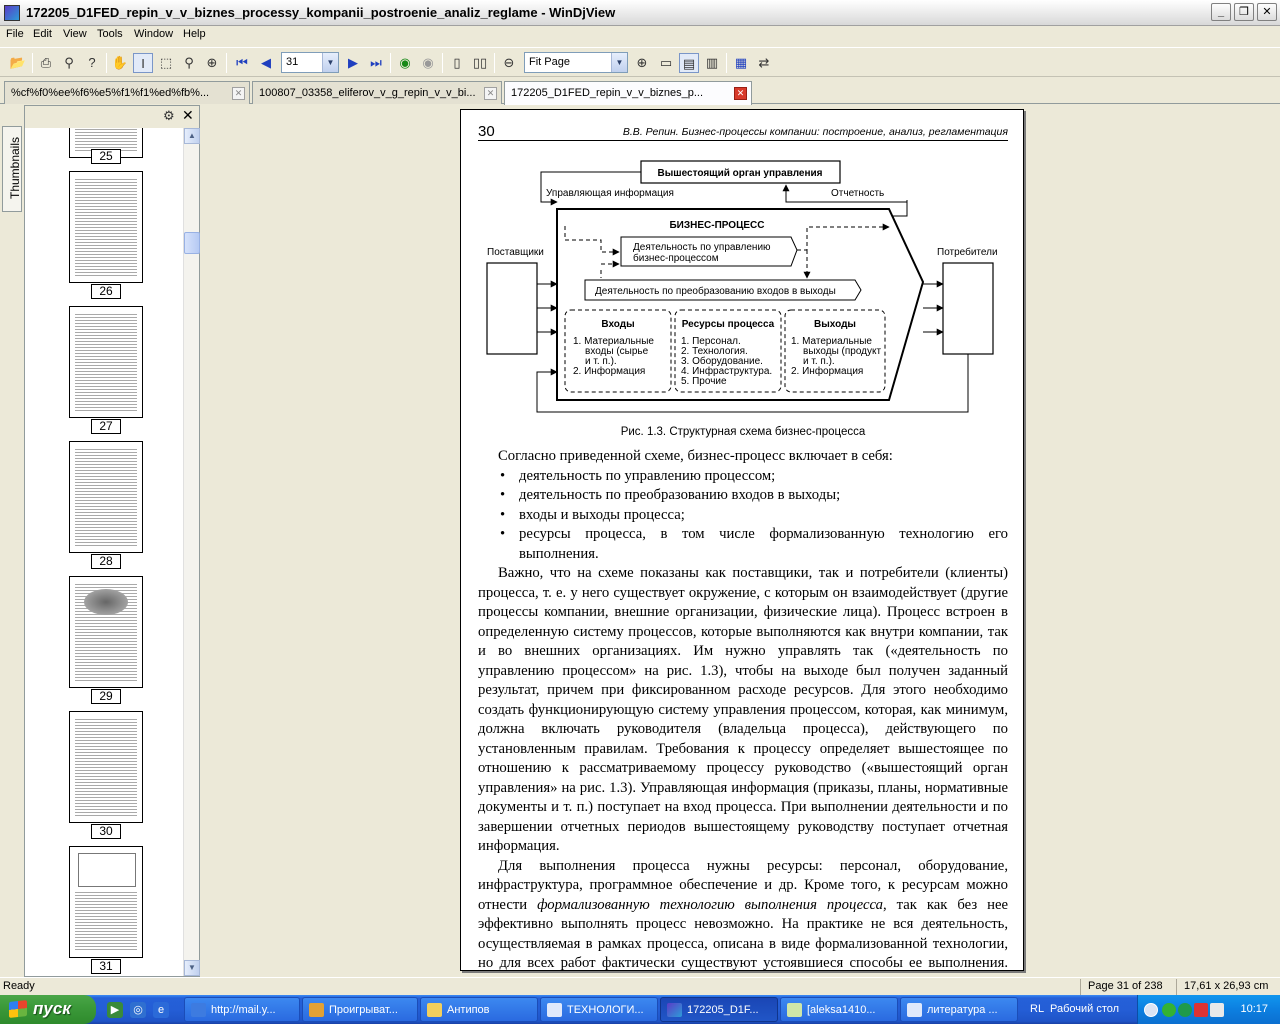 The image size is (1280, 1024). I want to click on rect-select-icon: ⬚, so click(166, 63).